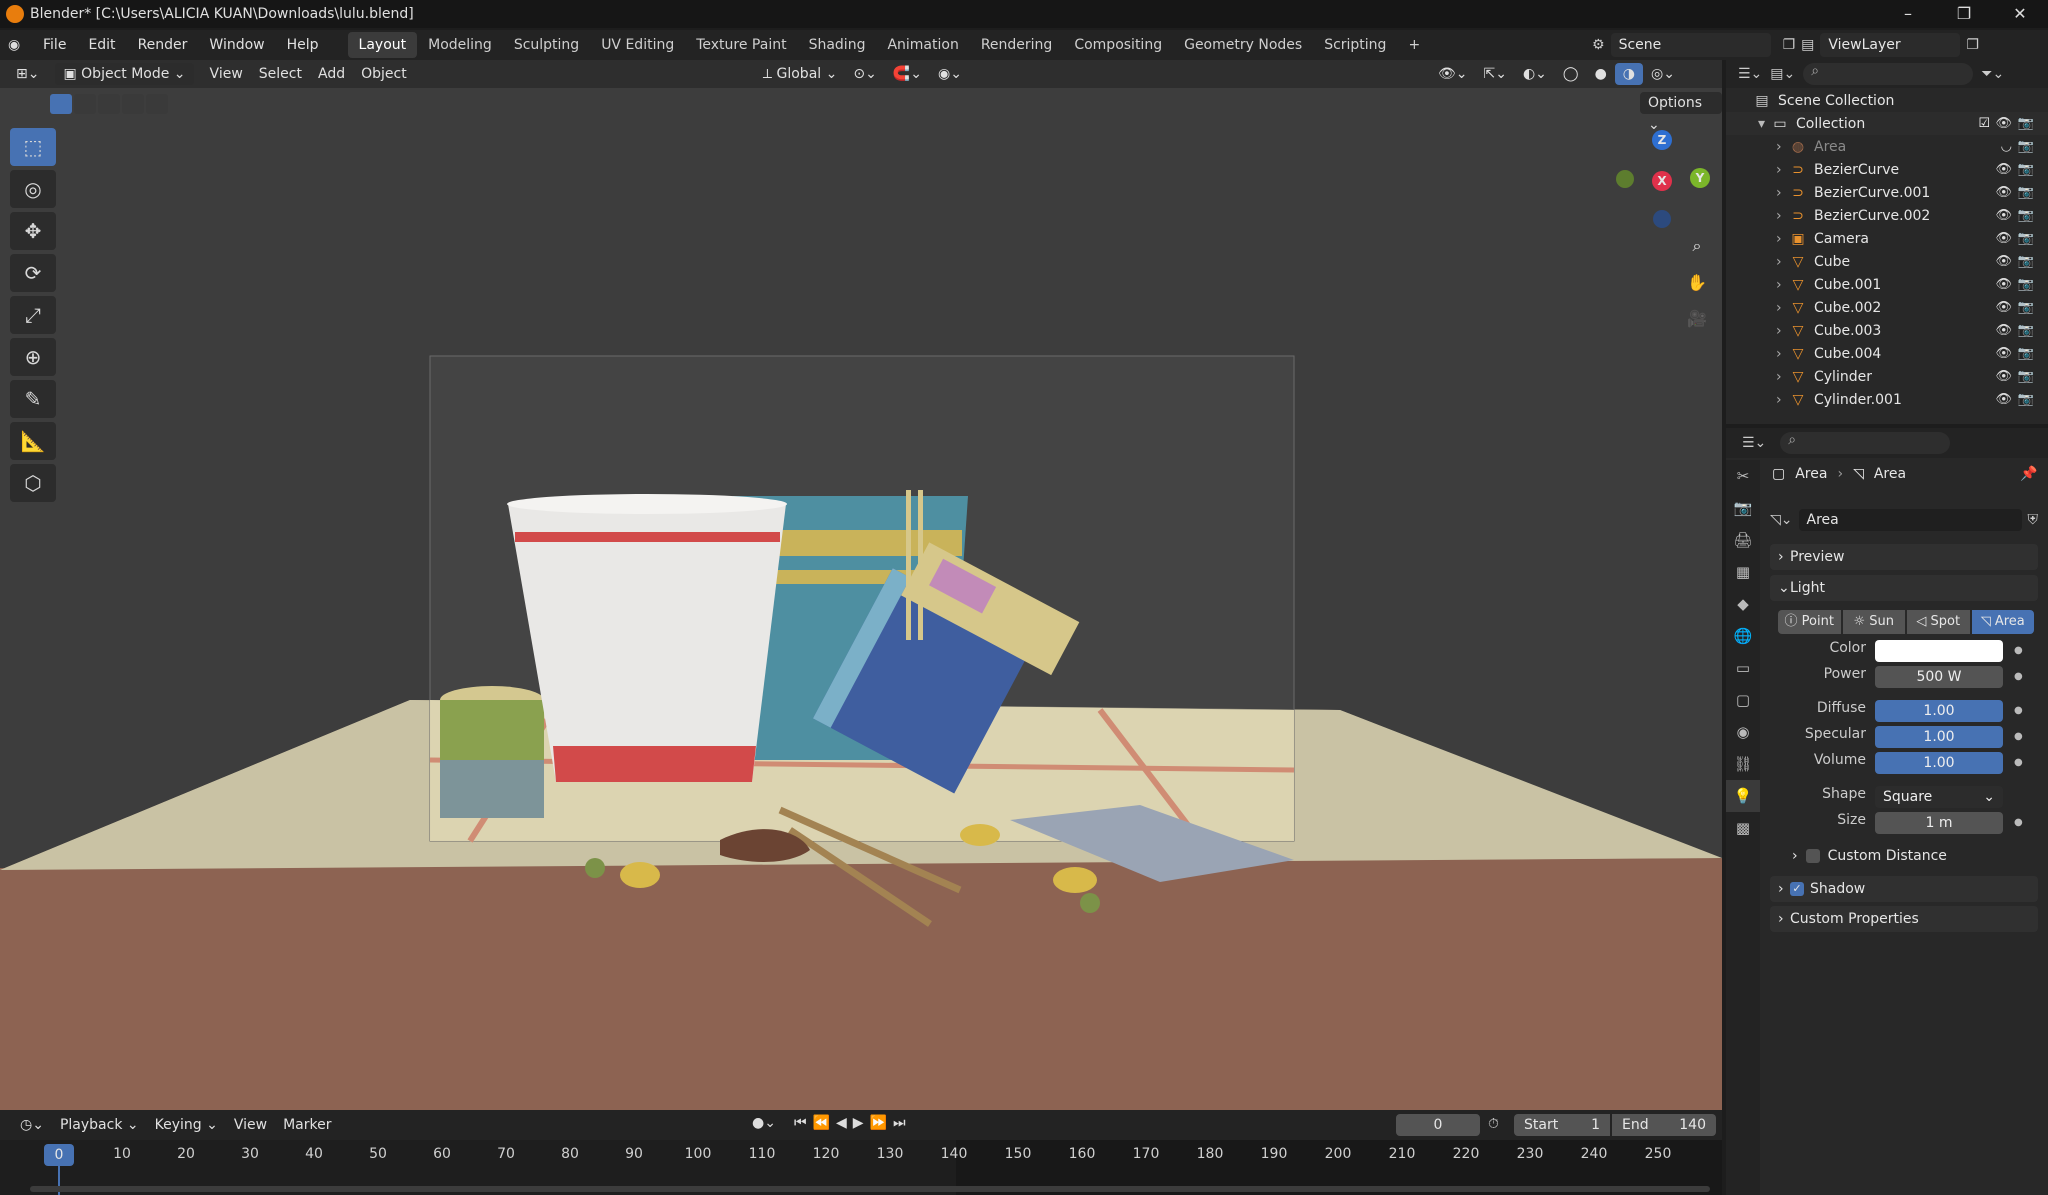 This screenshot has height=1195, width=2048. What do you see at coordinates (20, 45) in the screenshot?
I see `blender-menu-icon: ◉` at bounding box center [20, 45].